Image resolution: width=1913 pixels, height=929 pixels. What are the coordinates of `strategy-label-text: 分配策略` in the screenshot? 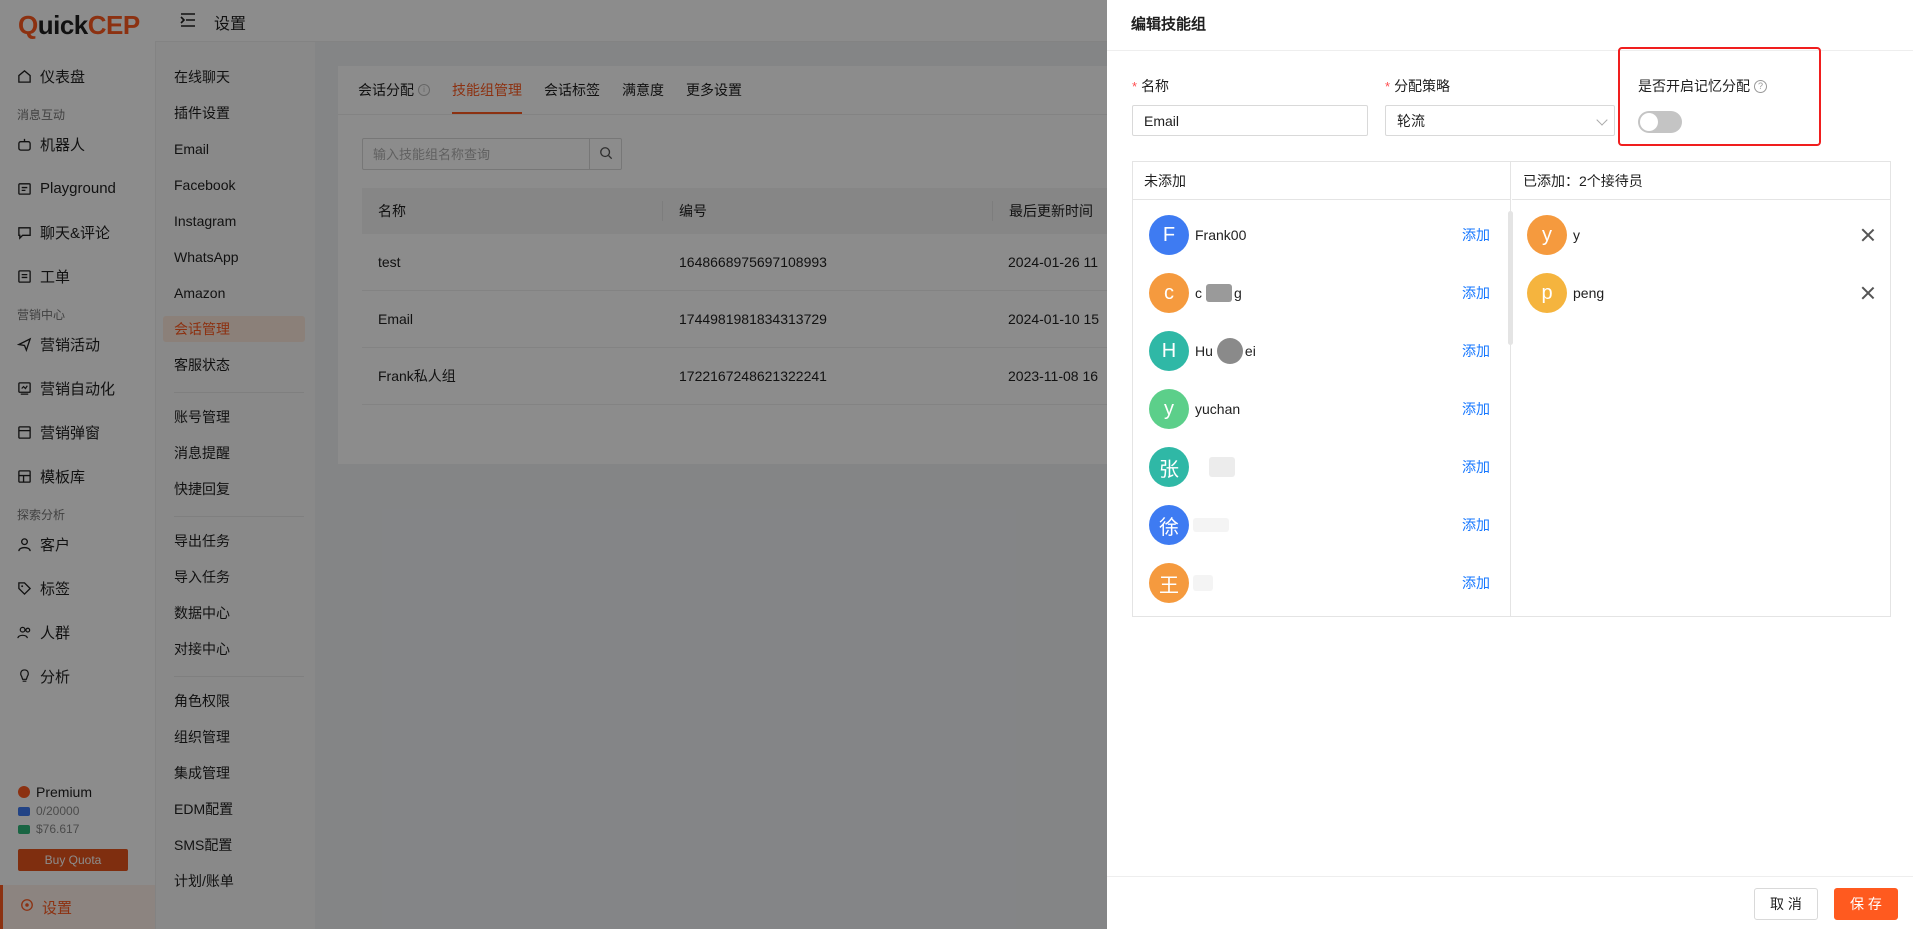 It's located at (1422, 86).